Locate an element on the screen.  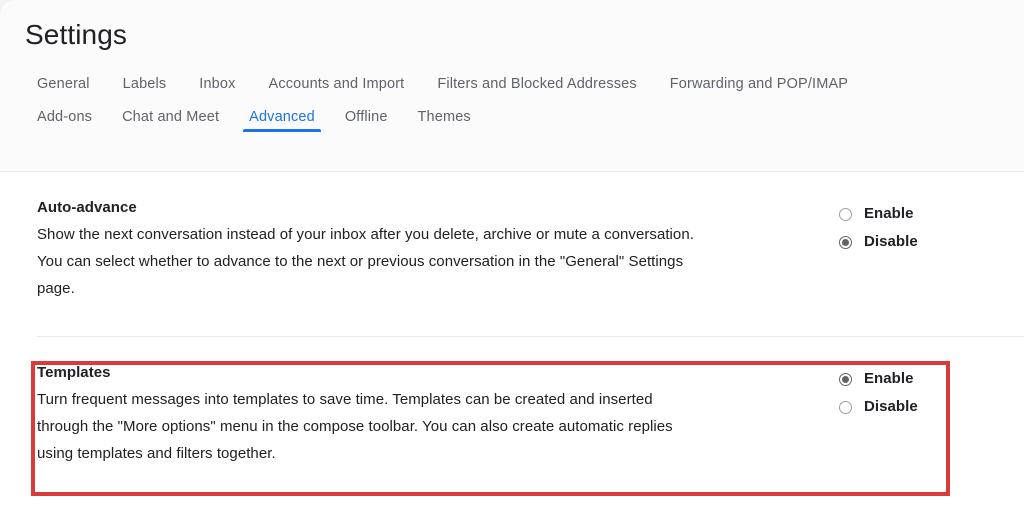
templates-disable-option: Disable is located at coordinates (899, 407).